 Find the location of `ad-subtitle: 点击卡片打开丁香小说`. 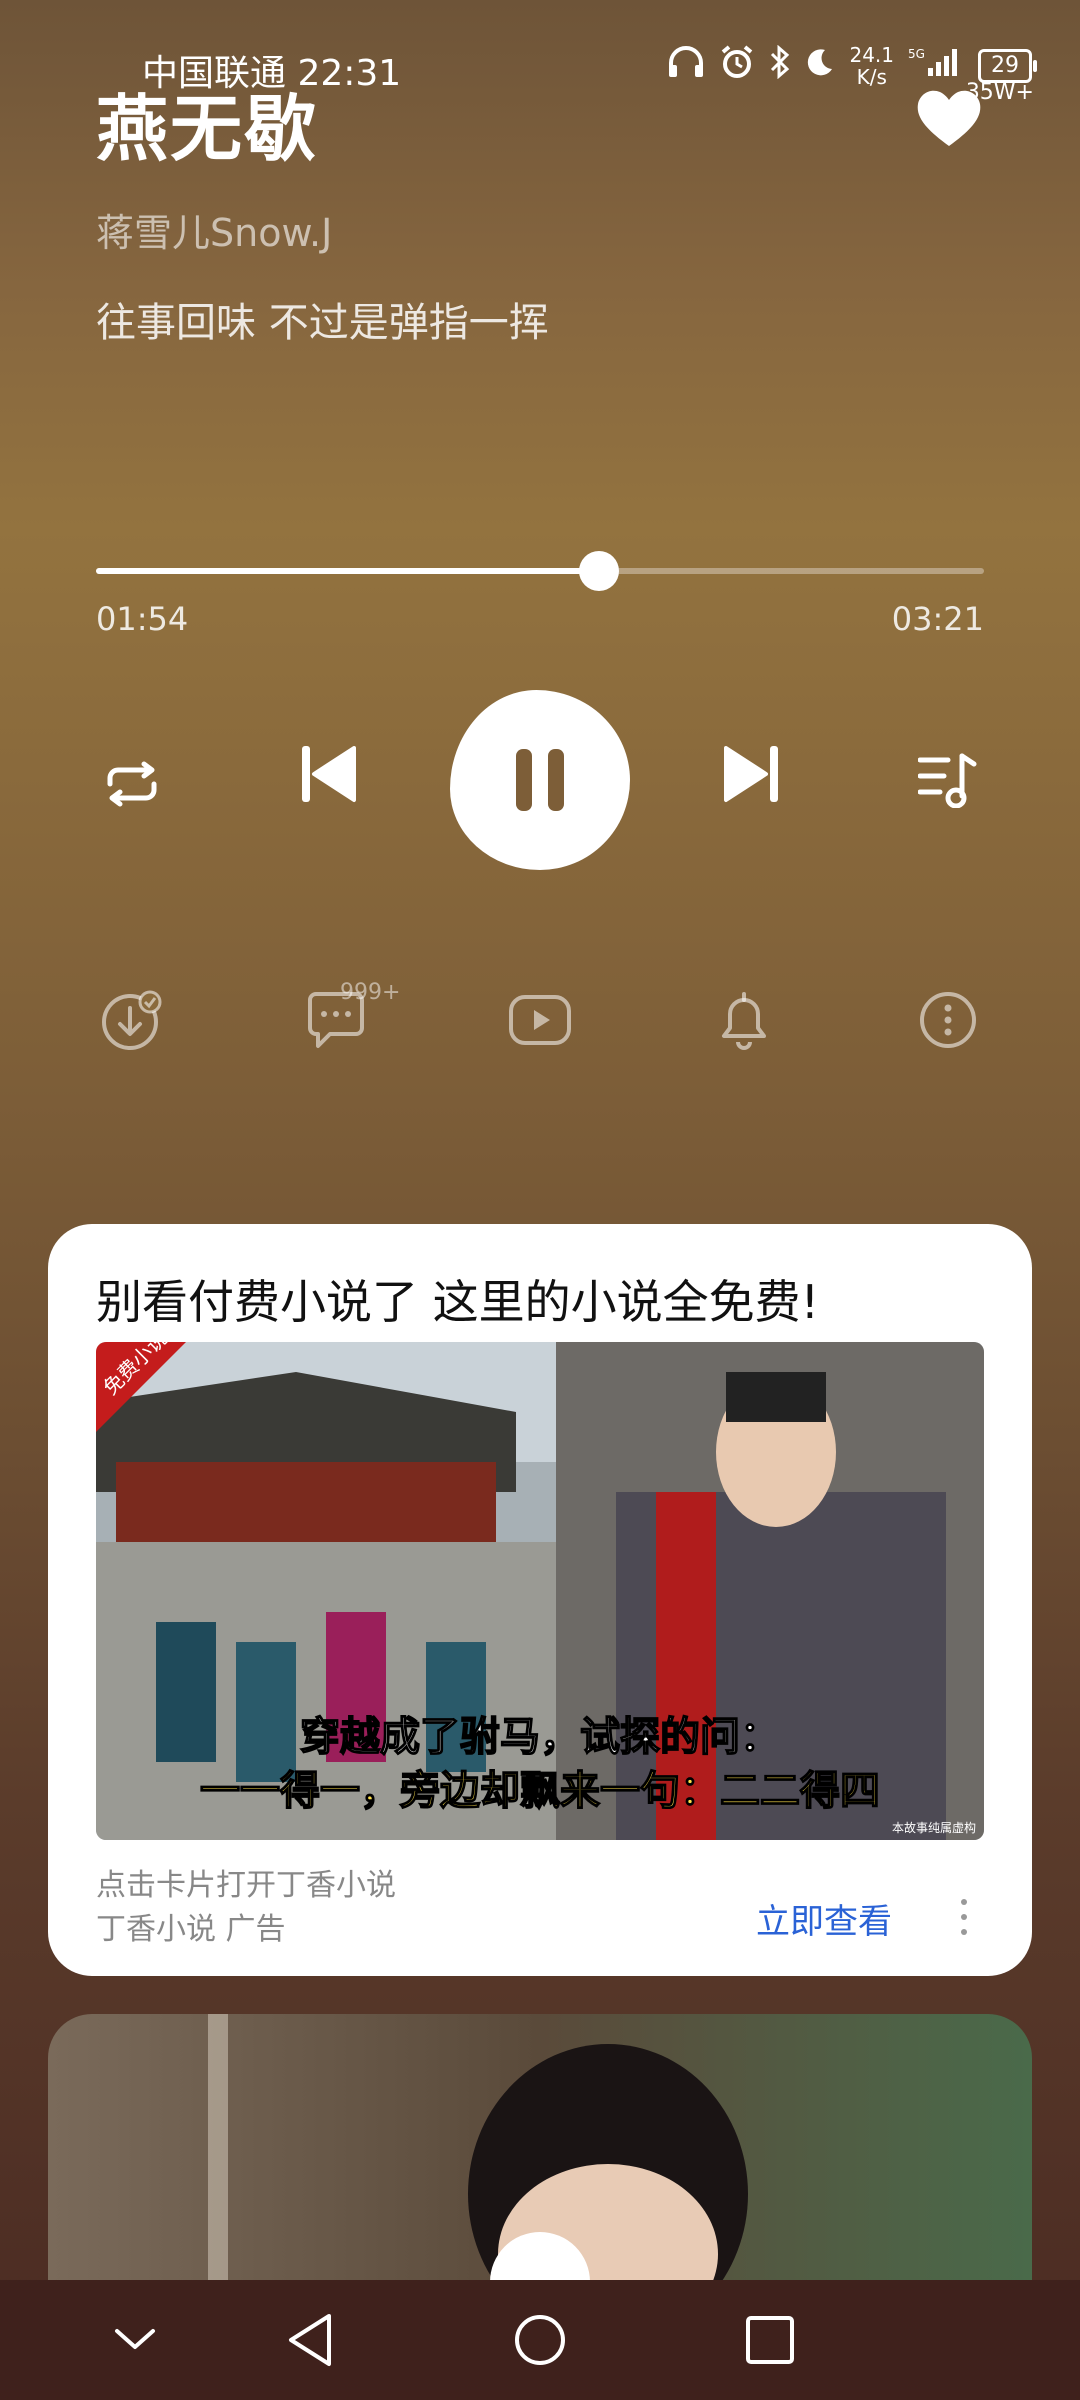

ad-subtitle: 点击卡片打开丁香小说 is located at coordinates (246, 1885).